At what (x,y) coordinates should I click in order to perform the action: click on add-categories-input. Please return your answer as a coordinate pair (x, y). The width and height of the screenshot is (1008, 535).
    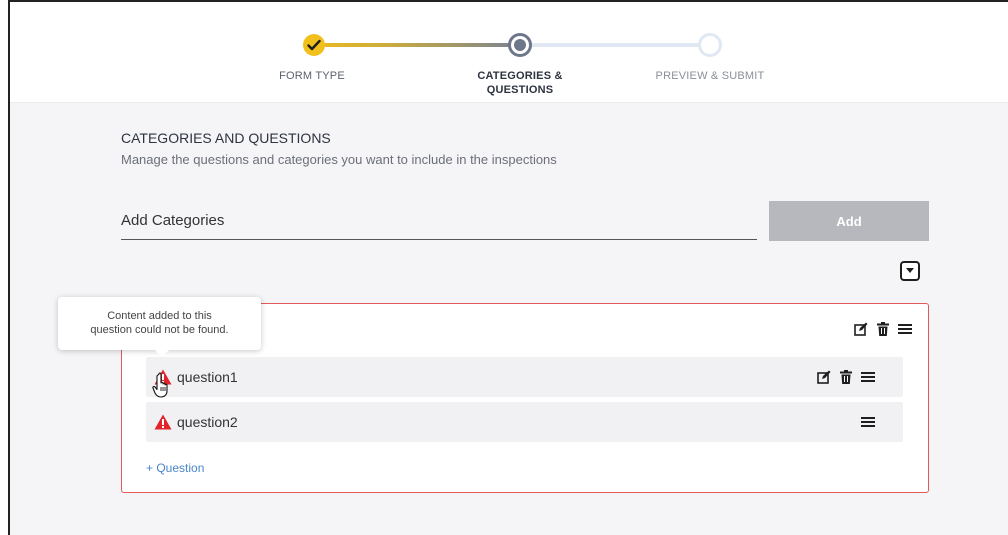
    Looking at the image, I should click on (439, 221).